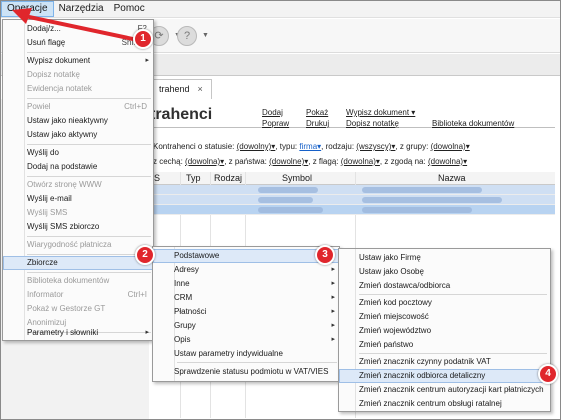  I want to click on menu-item-biblioteka: Biblioteka dokumentów, so click(78, 281).